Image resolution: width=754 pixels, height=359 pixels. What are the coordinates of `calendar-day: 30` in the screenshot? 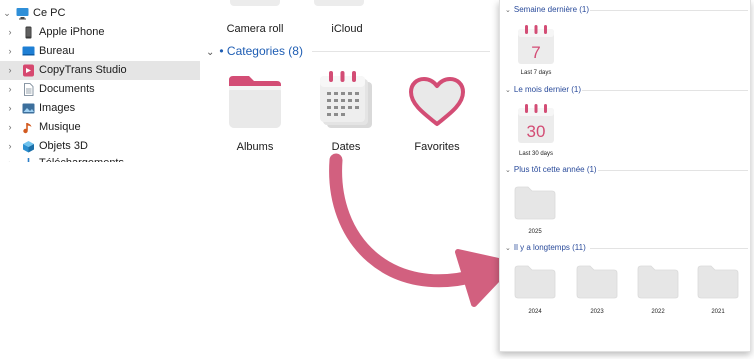 It's located at (536, 131).